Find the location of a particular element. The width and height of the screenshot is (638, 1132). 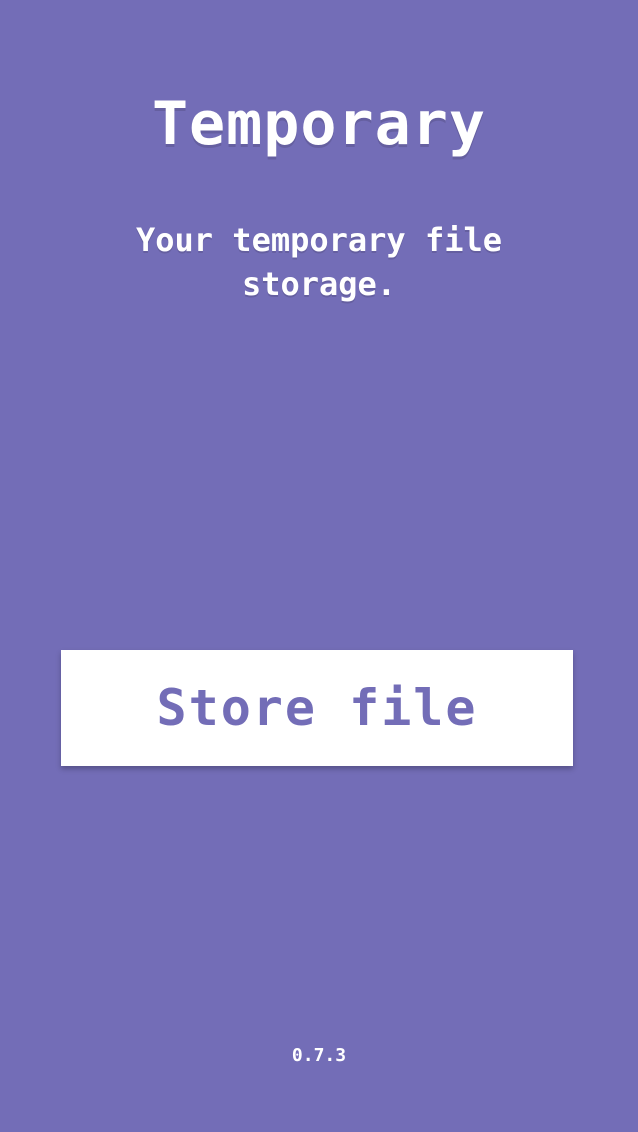

store-file-button: Store file is located at coordinates (317, 708).